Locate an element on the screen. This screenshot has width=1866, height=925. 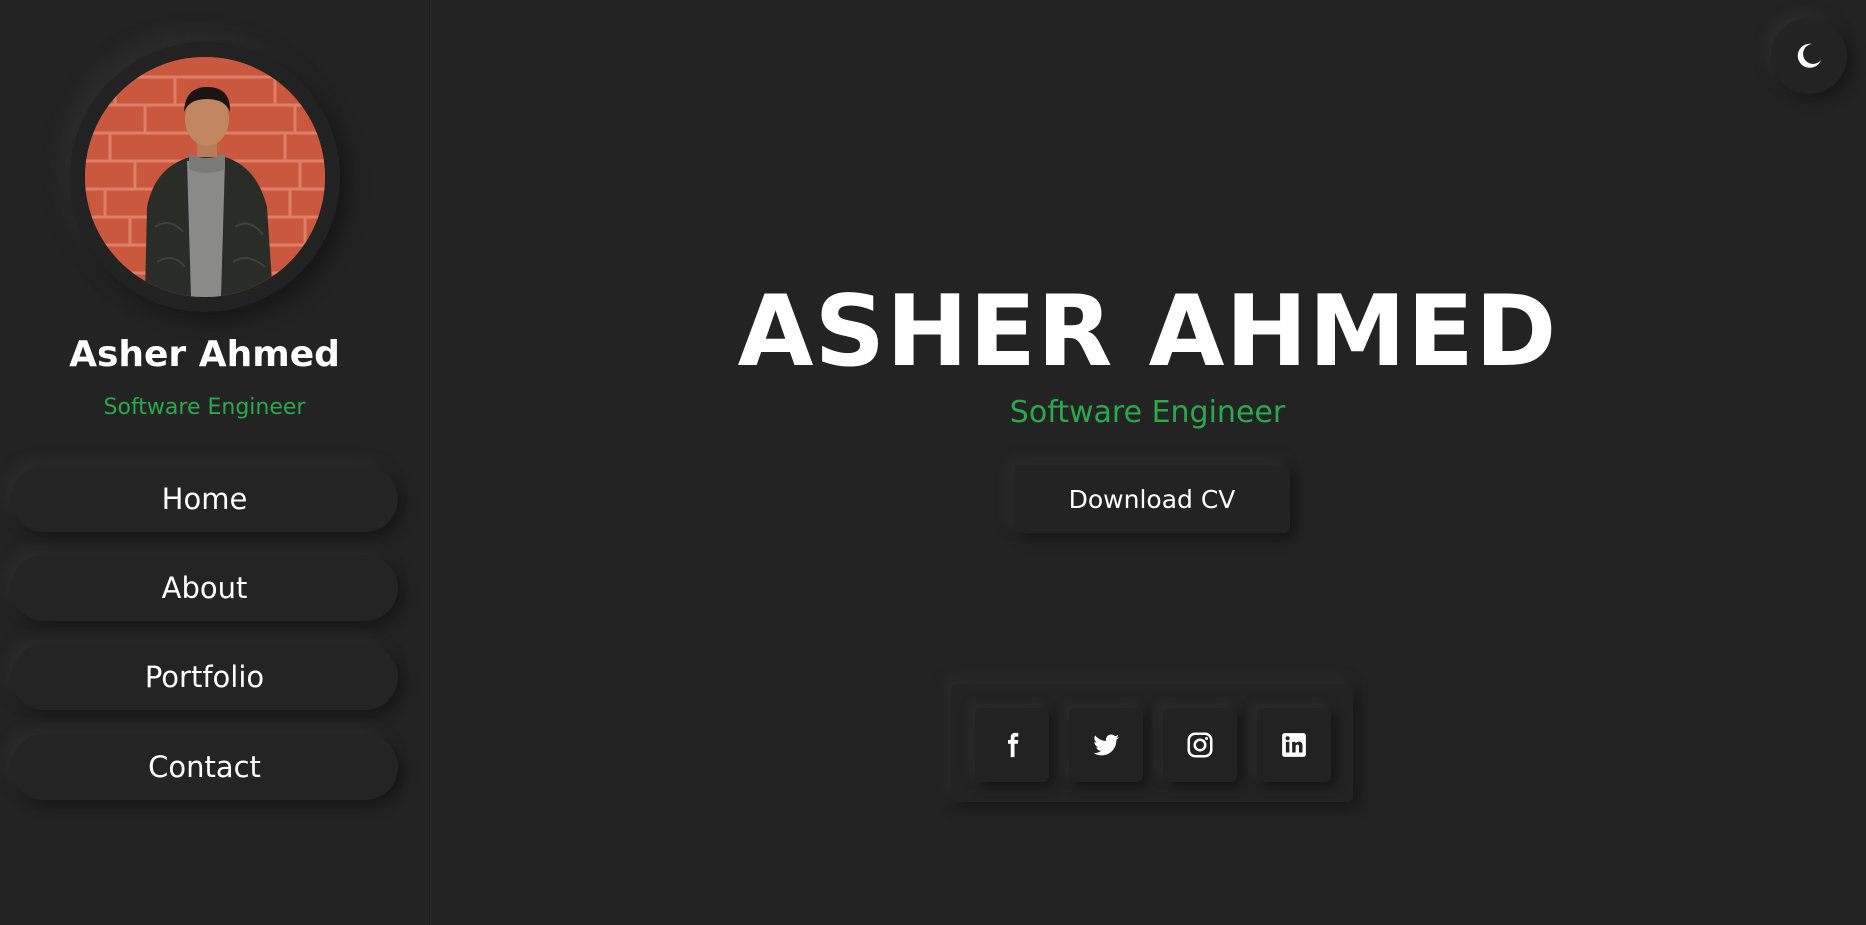
linkedin-icon is located at coordinates (1294, 745).